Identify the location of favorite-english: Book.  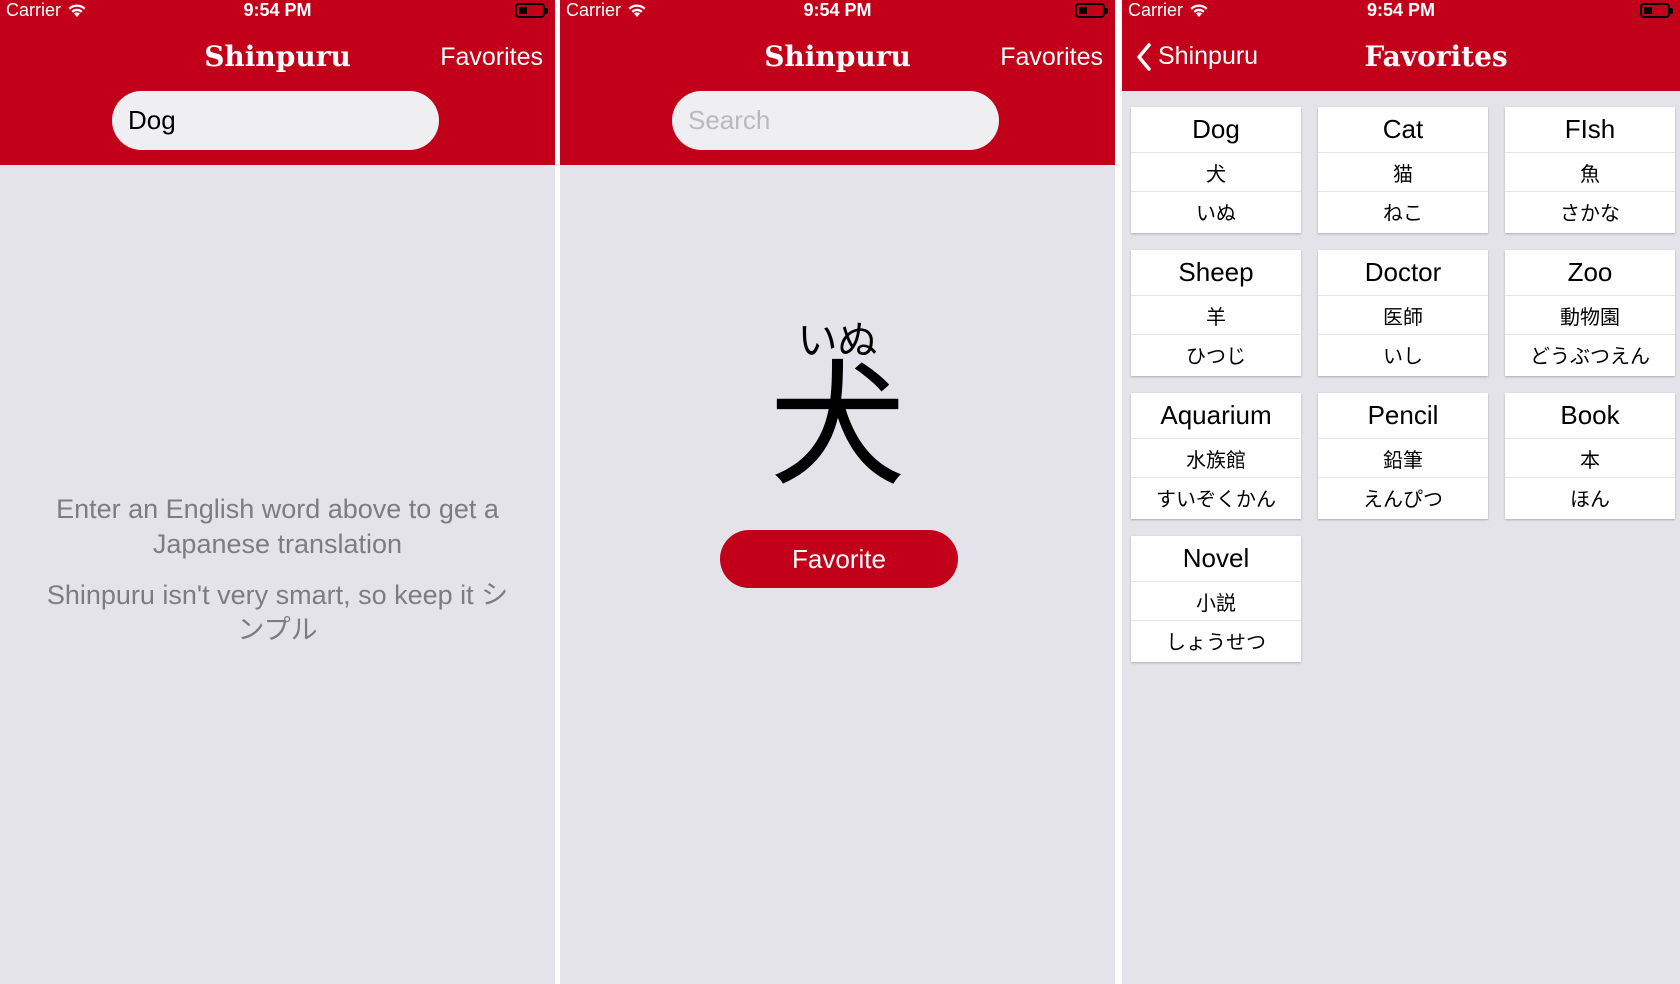
(1590, 416).